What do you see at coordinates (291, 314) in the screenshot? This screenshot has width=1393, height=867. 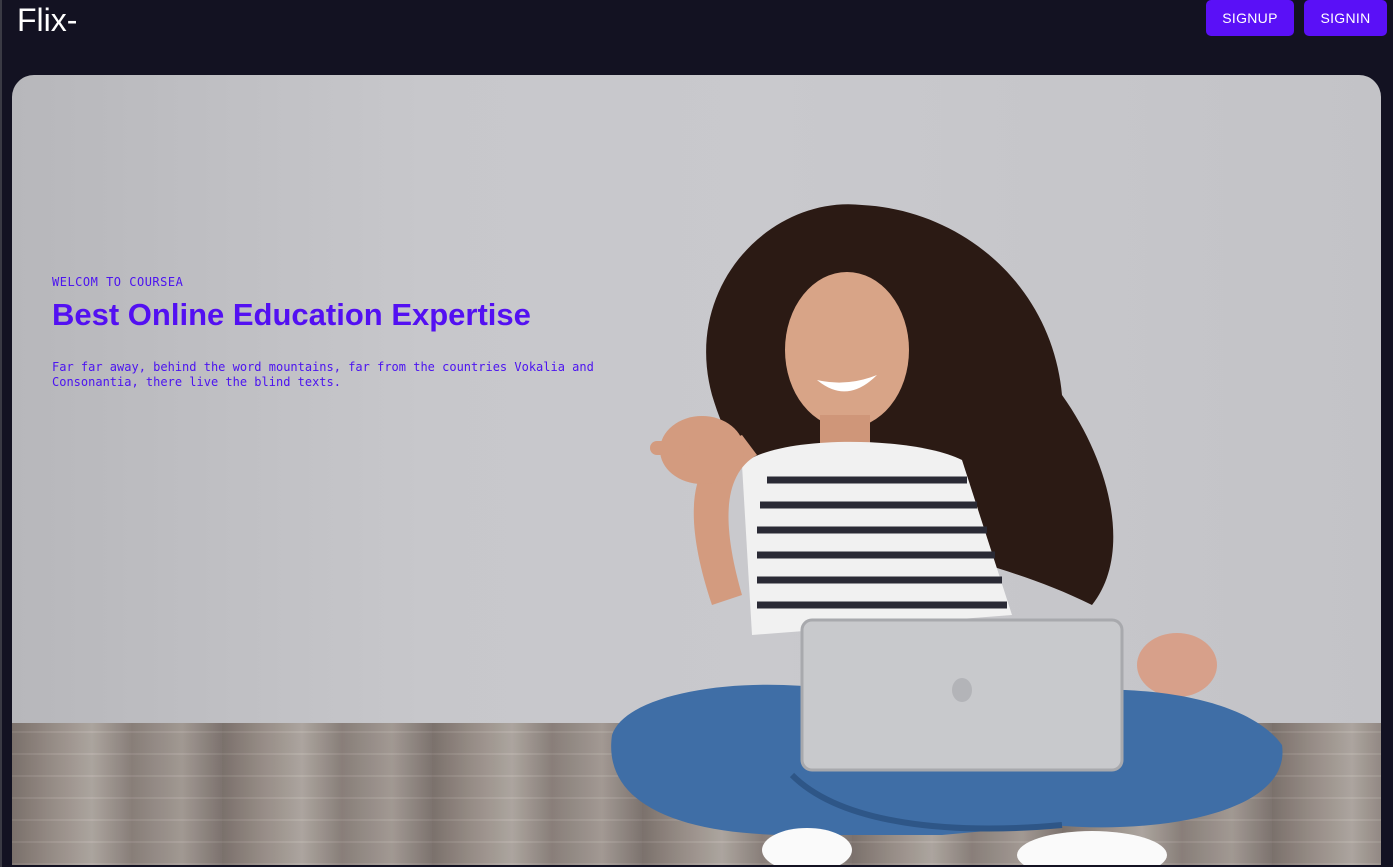 I see `hero-headline: Best Online Education Expertise` at bounding box center [291, 314].